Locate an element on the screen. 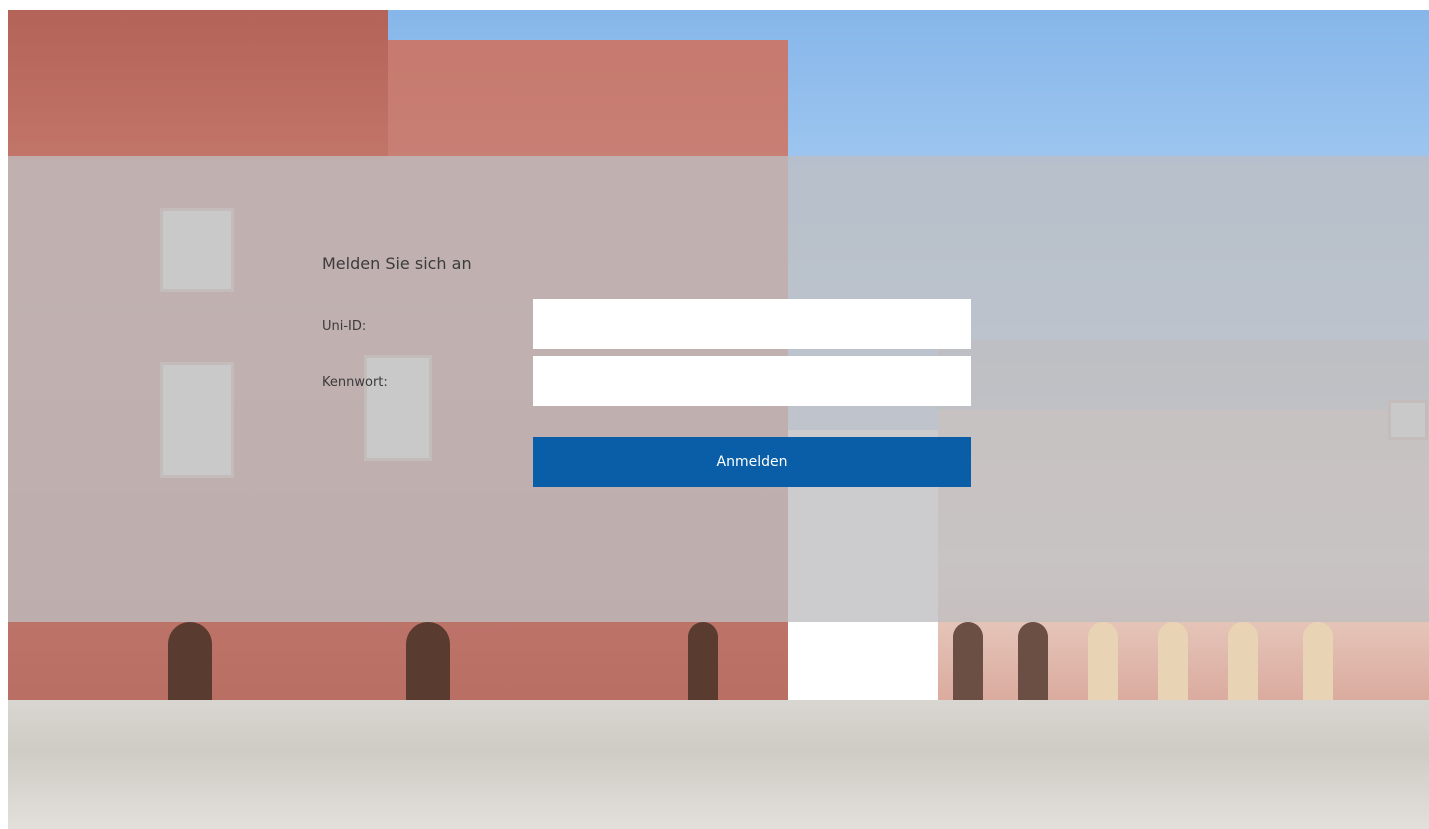  password-input is located at coordinates (752, 381).